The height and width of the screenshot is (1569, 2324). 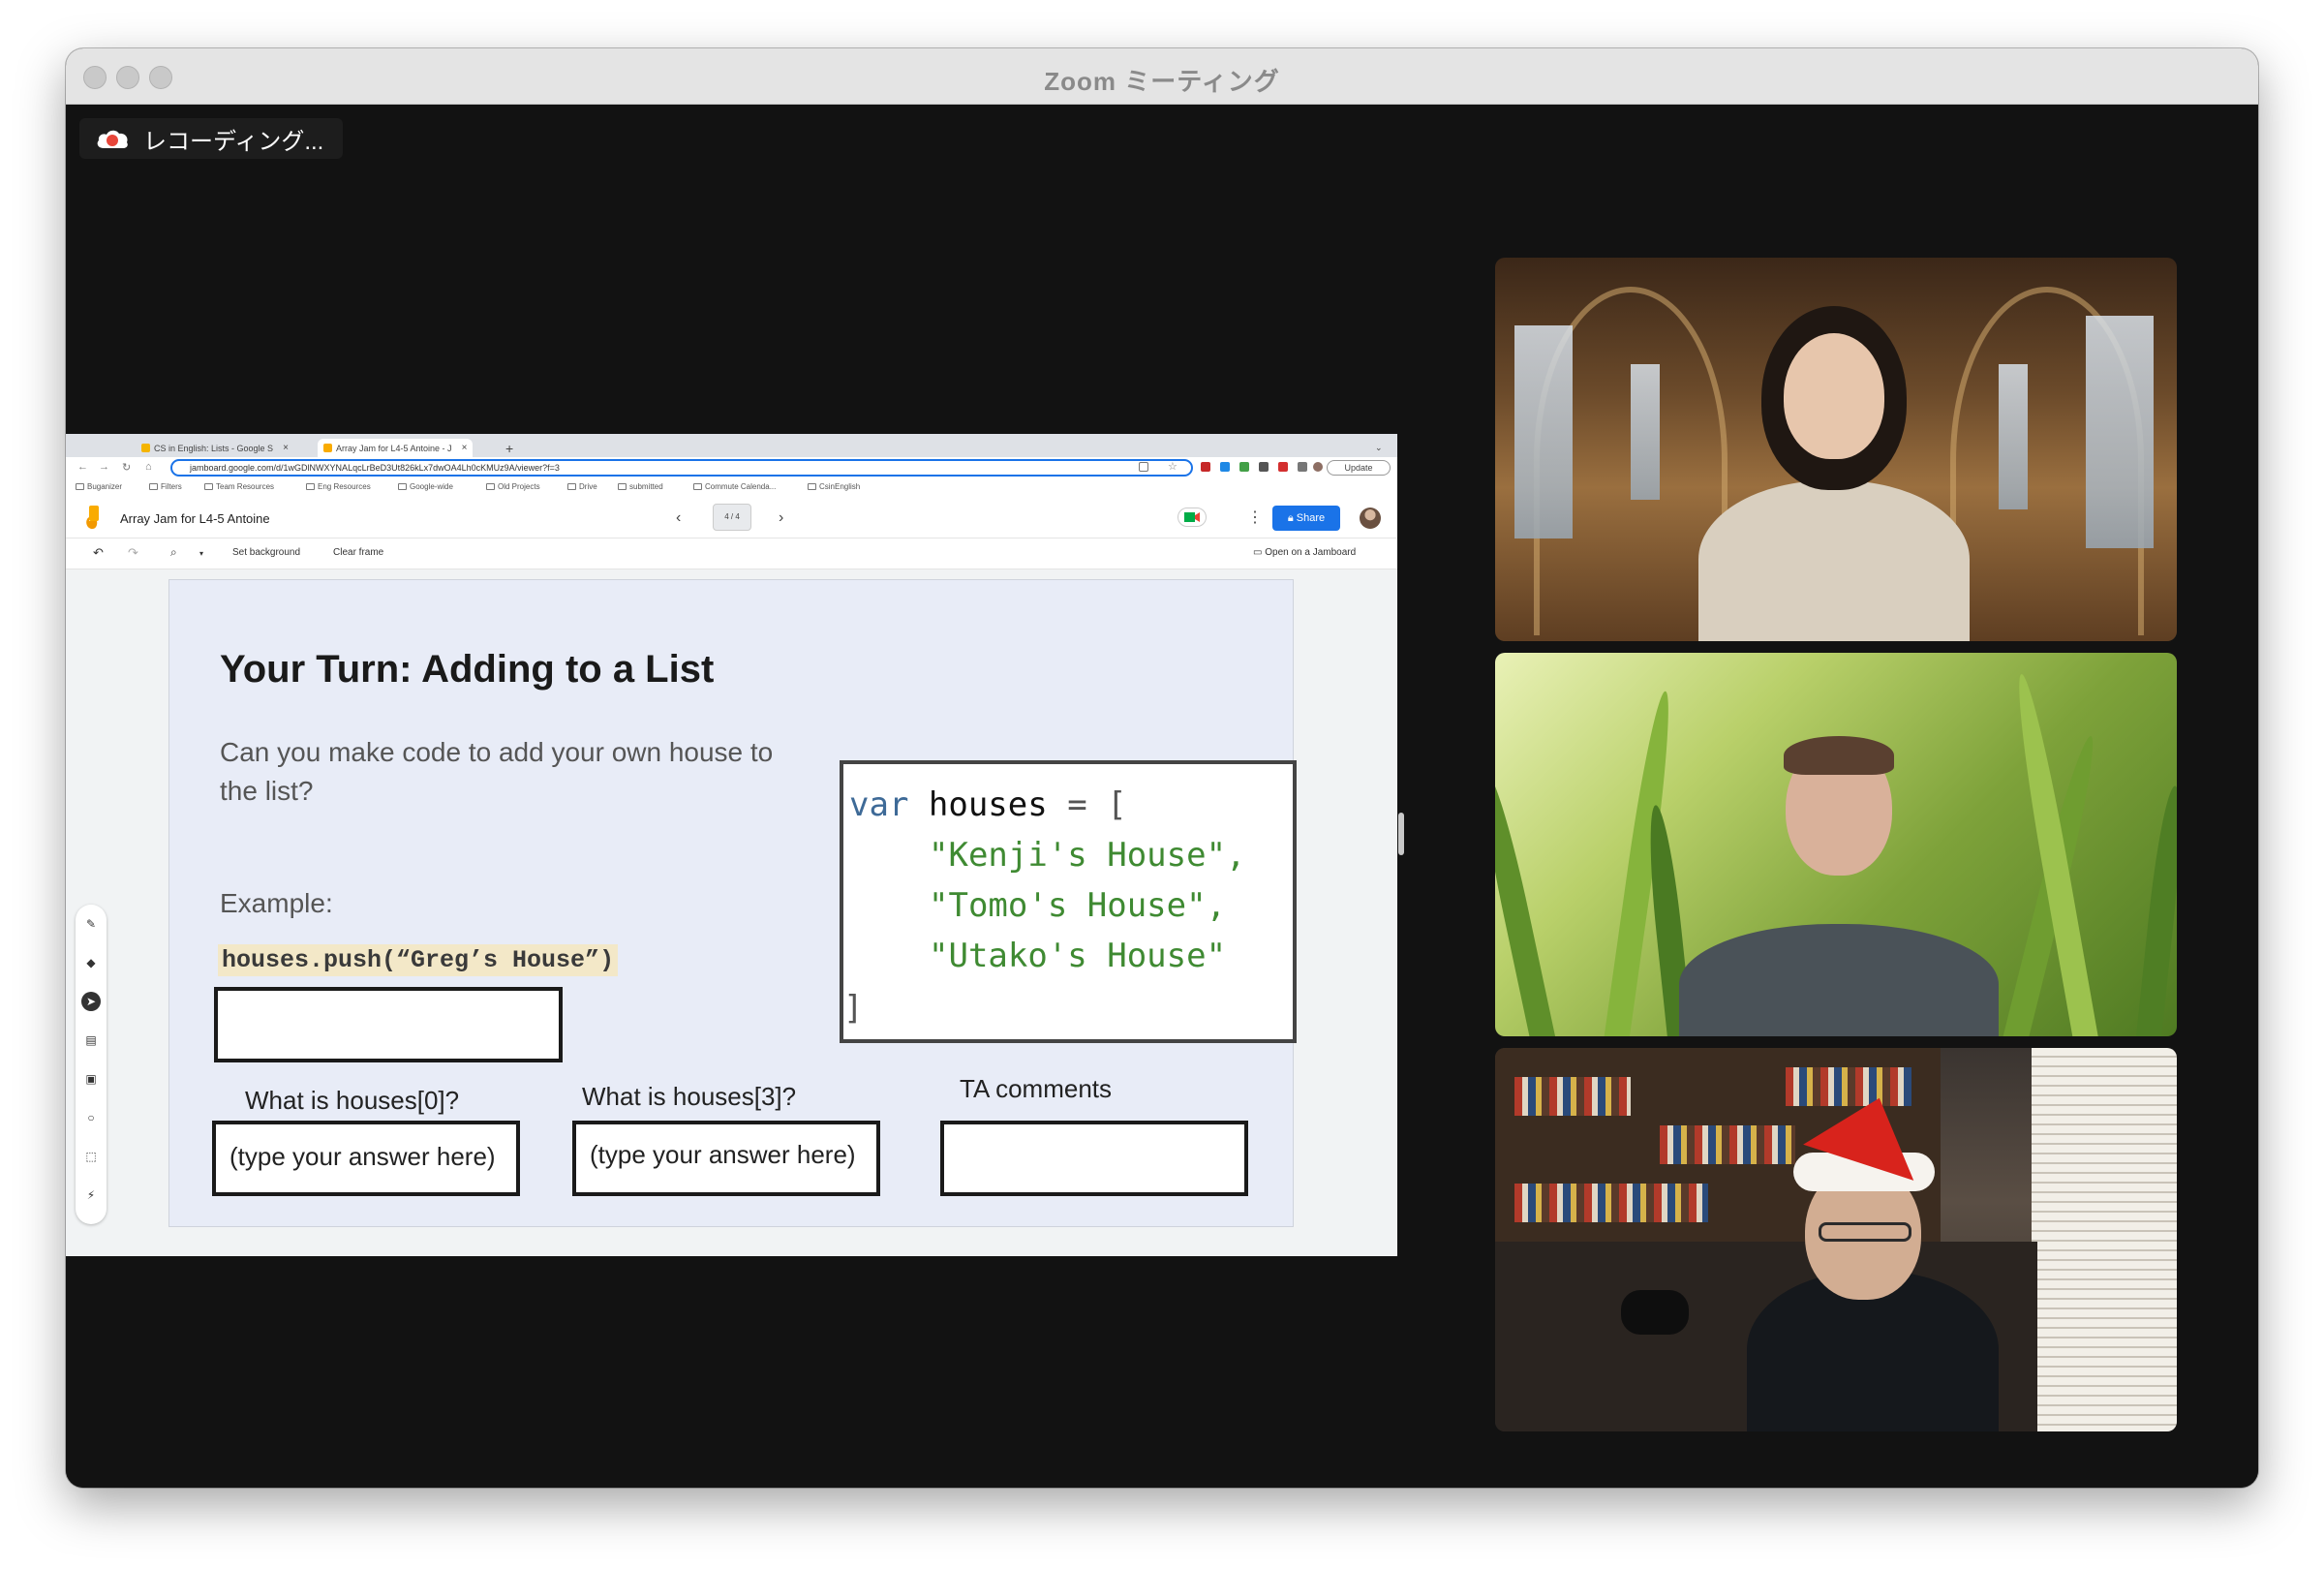 What do you see at coordinates (510, 448) in the screenshot?
I see `new-tab-button: +` at bounding box center [510, 448].